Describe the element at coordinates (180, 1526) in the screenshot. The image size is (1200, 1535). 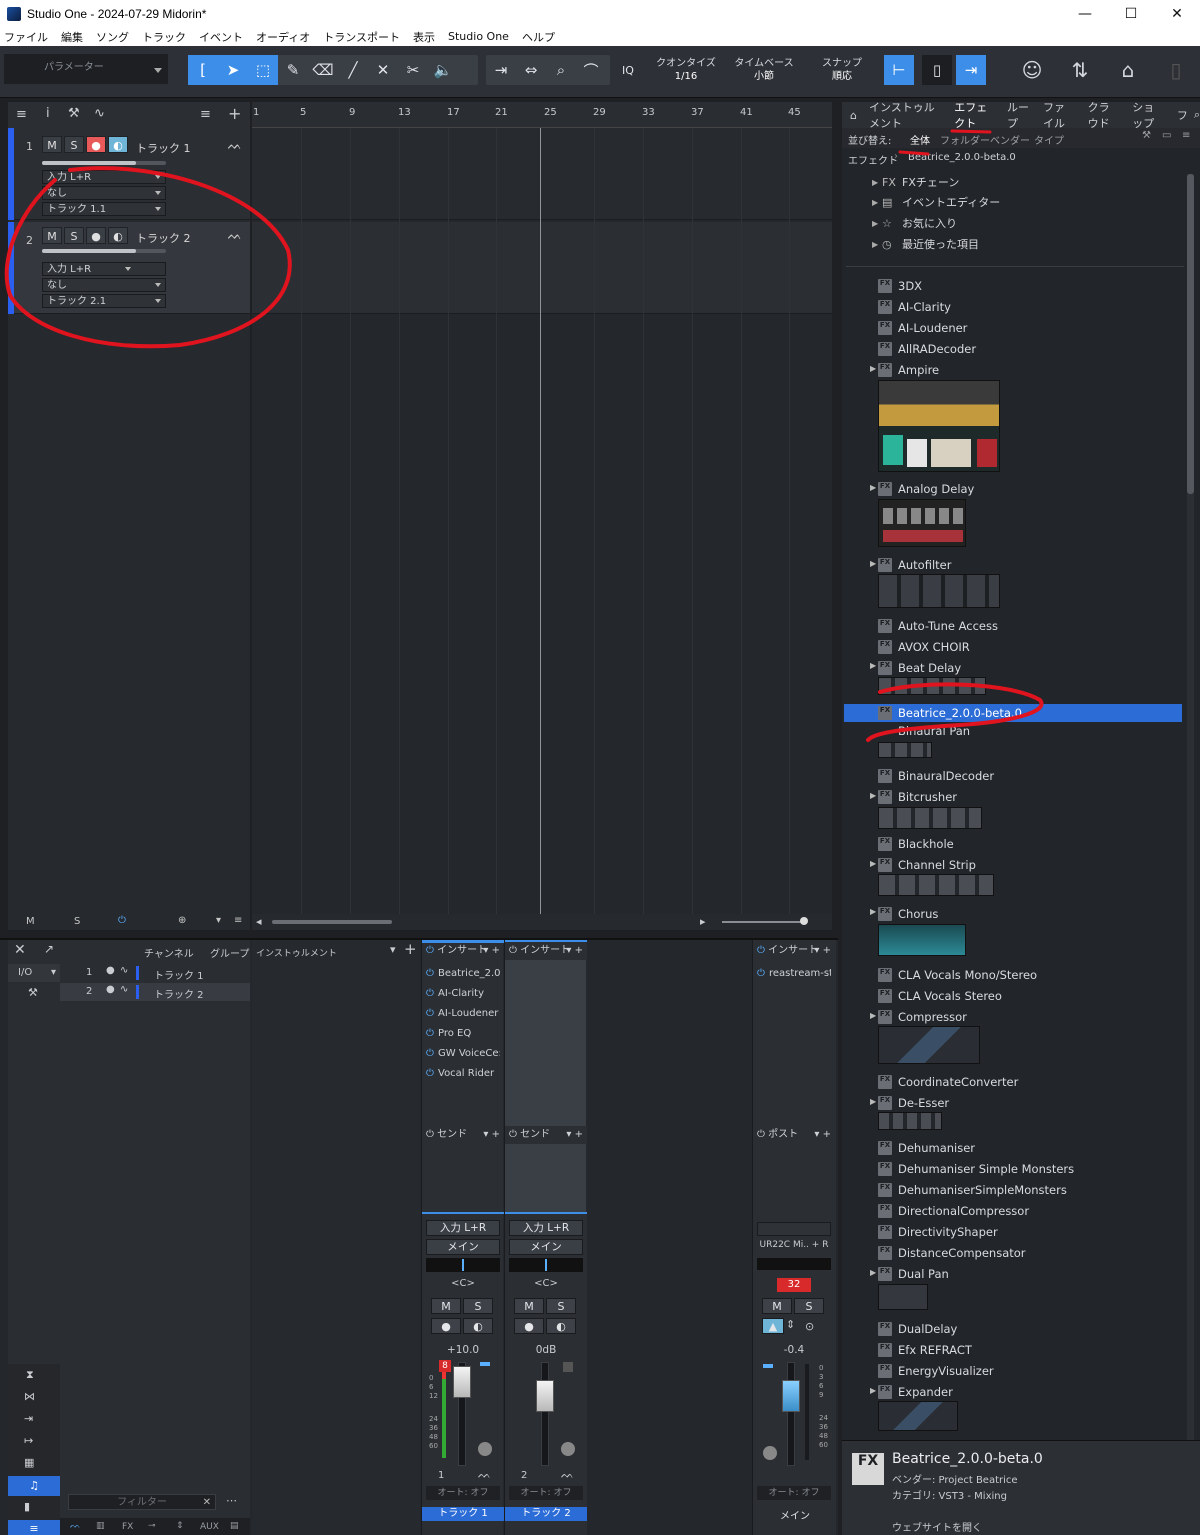
I see `vca-icon: ⇕` at that location.